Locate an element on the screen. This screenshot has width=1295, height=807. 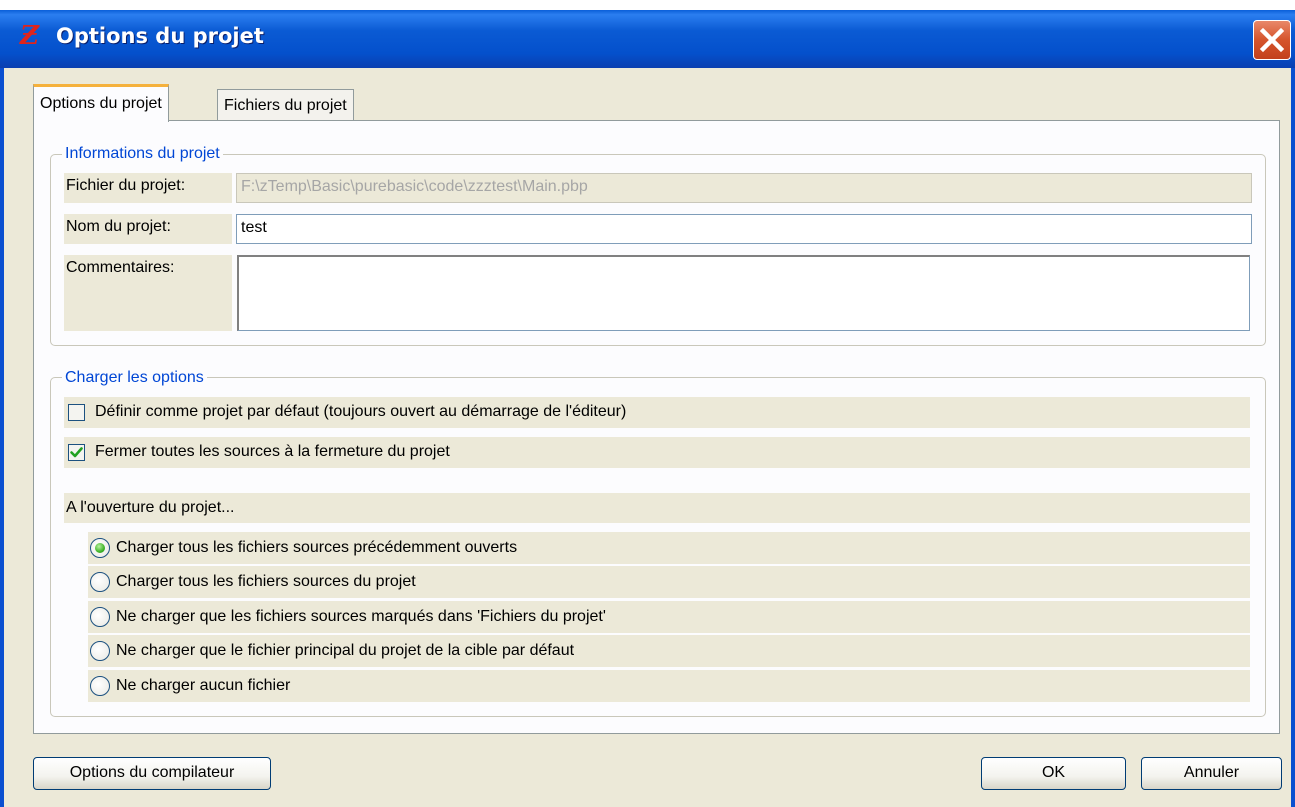
close-sources-checkbox is located at coordinates (76, 452).